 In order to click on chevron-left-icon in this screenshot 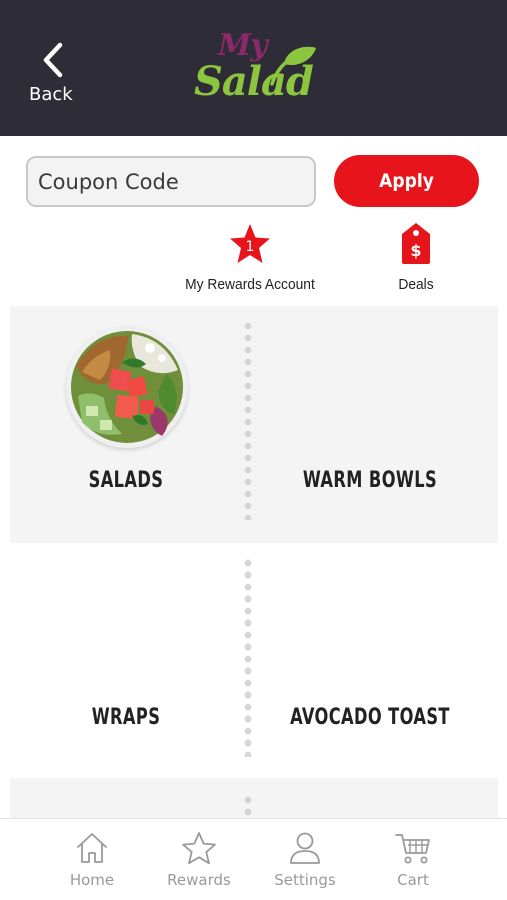, I will do `click(53, 60)`.